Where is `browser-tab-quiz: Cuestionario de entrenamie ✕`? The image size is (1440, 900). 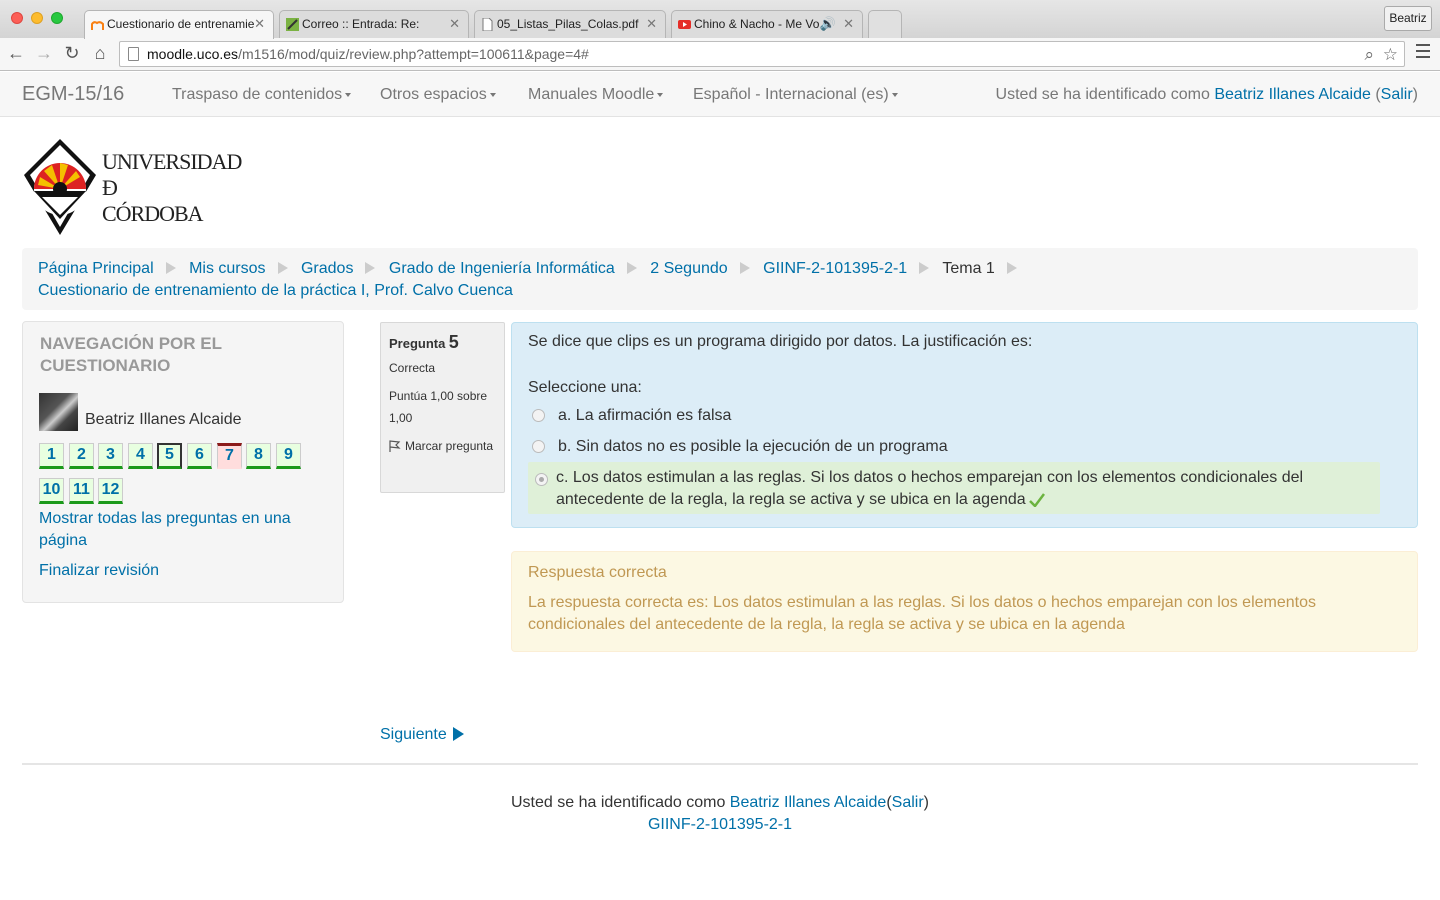 browser-tab-quiz: Cuestionario de entrenamie ✕ is located at coordinates (179, 24).